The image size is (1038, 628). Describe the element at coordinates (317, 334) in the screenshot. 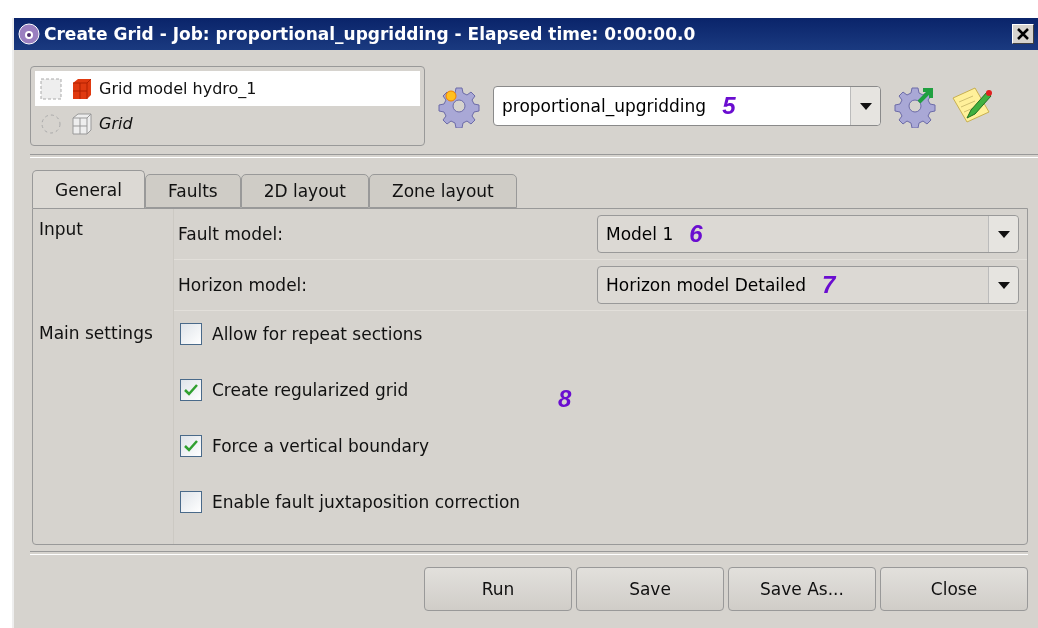

I see `checkbox-label: Allow for repeat sections` at that location.